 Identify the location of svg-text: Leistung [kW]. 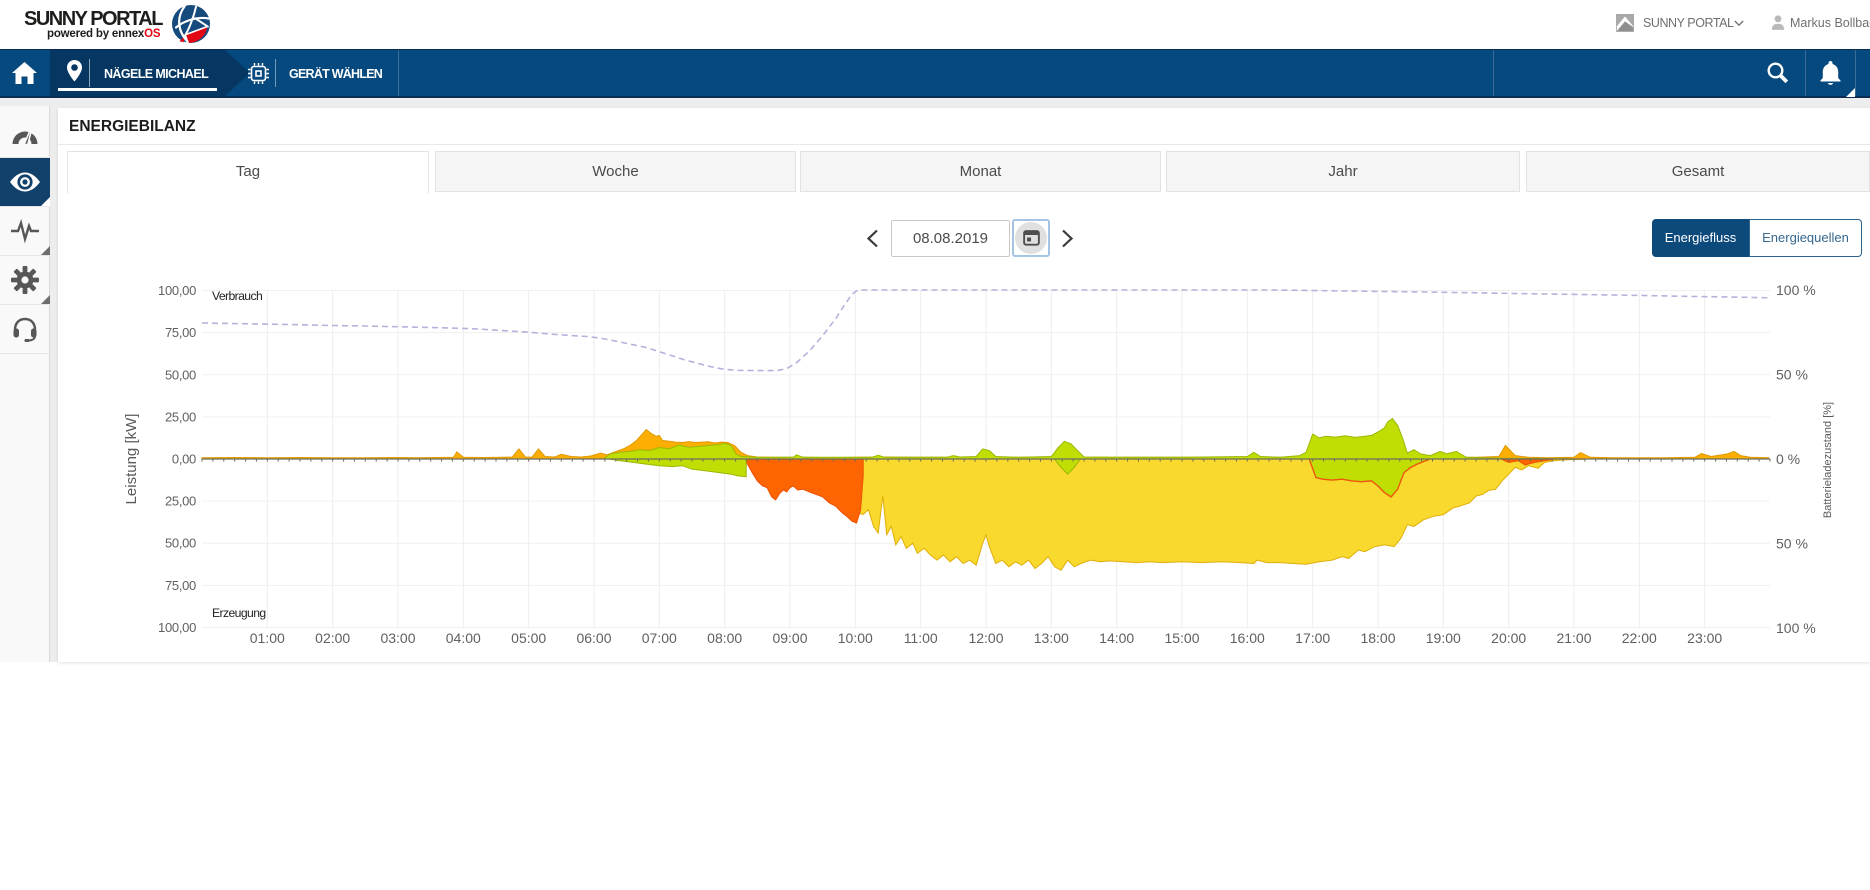
(131, 459).